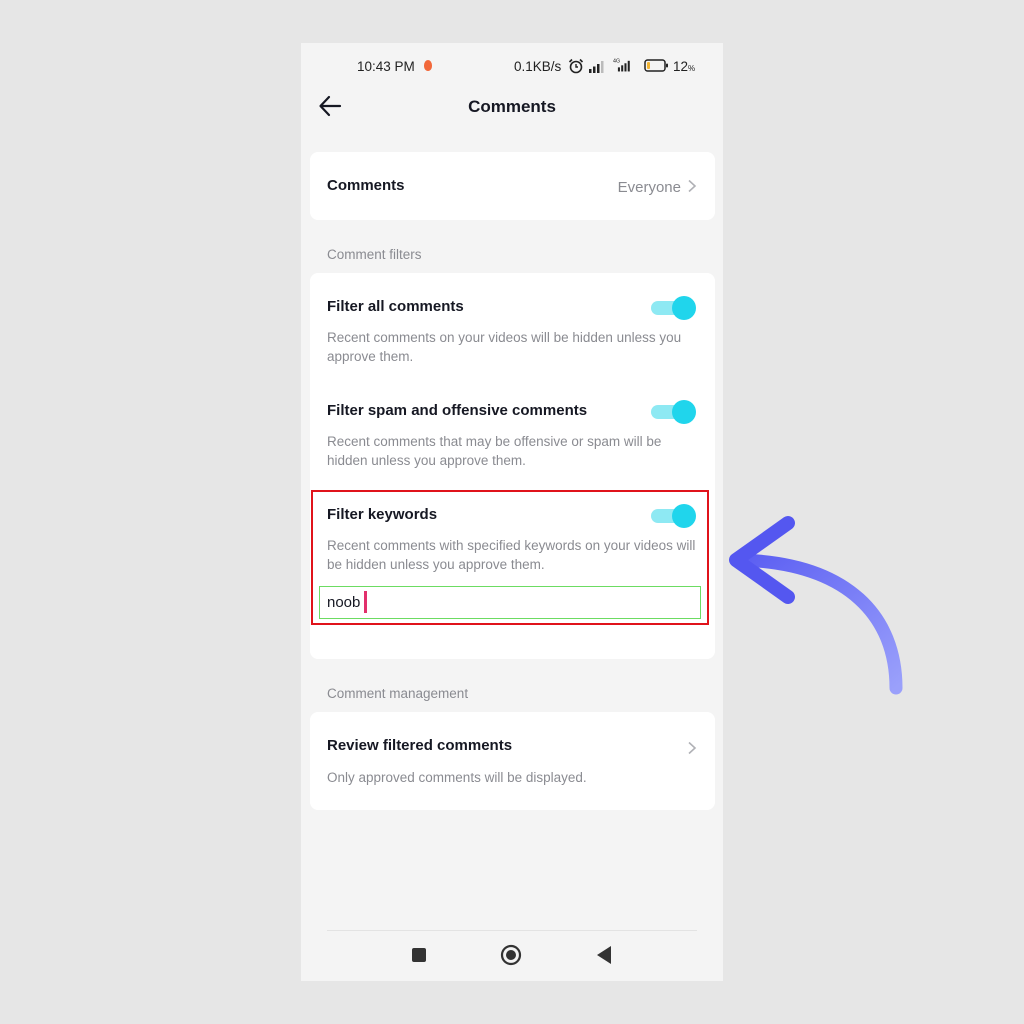 This screenshot has width=1024, height=1024. I want to click on network-type-label: 4G, so click(616, 61).